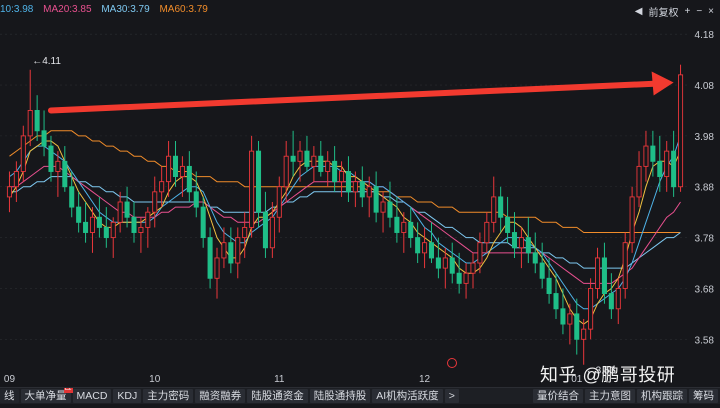 The image size is (720, 408). What do you see at coordinates (662, 83) in the screenshot?
I see `trend-arrow-head` at bounding box center [662, 83].